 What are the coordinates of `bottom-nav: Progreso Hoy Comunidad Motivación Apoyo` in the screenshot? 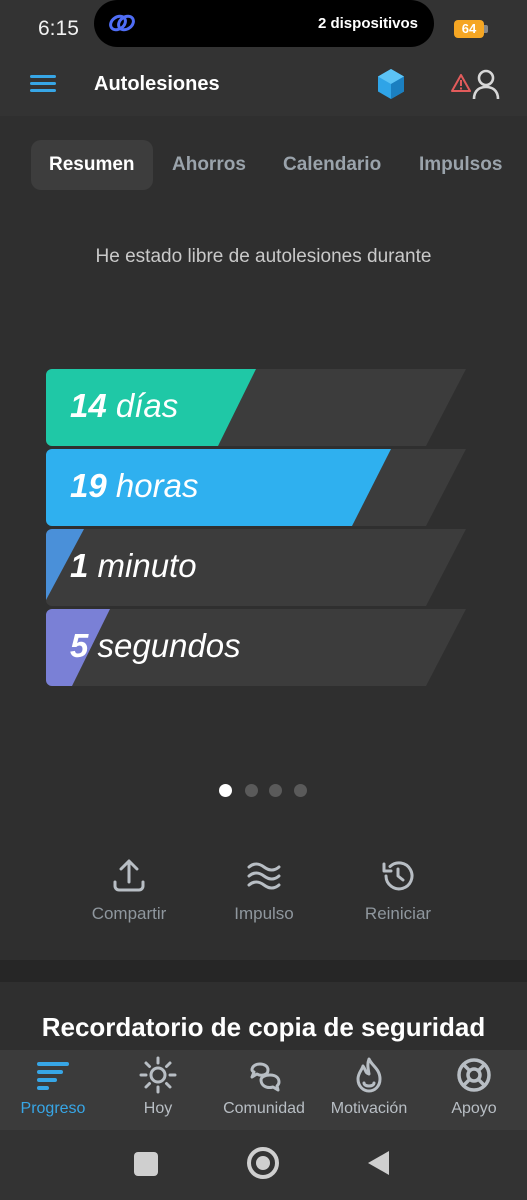 It's located at (263, 1090).